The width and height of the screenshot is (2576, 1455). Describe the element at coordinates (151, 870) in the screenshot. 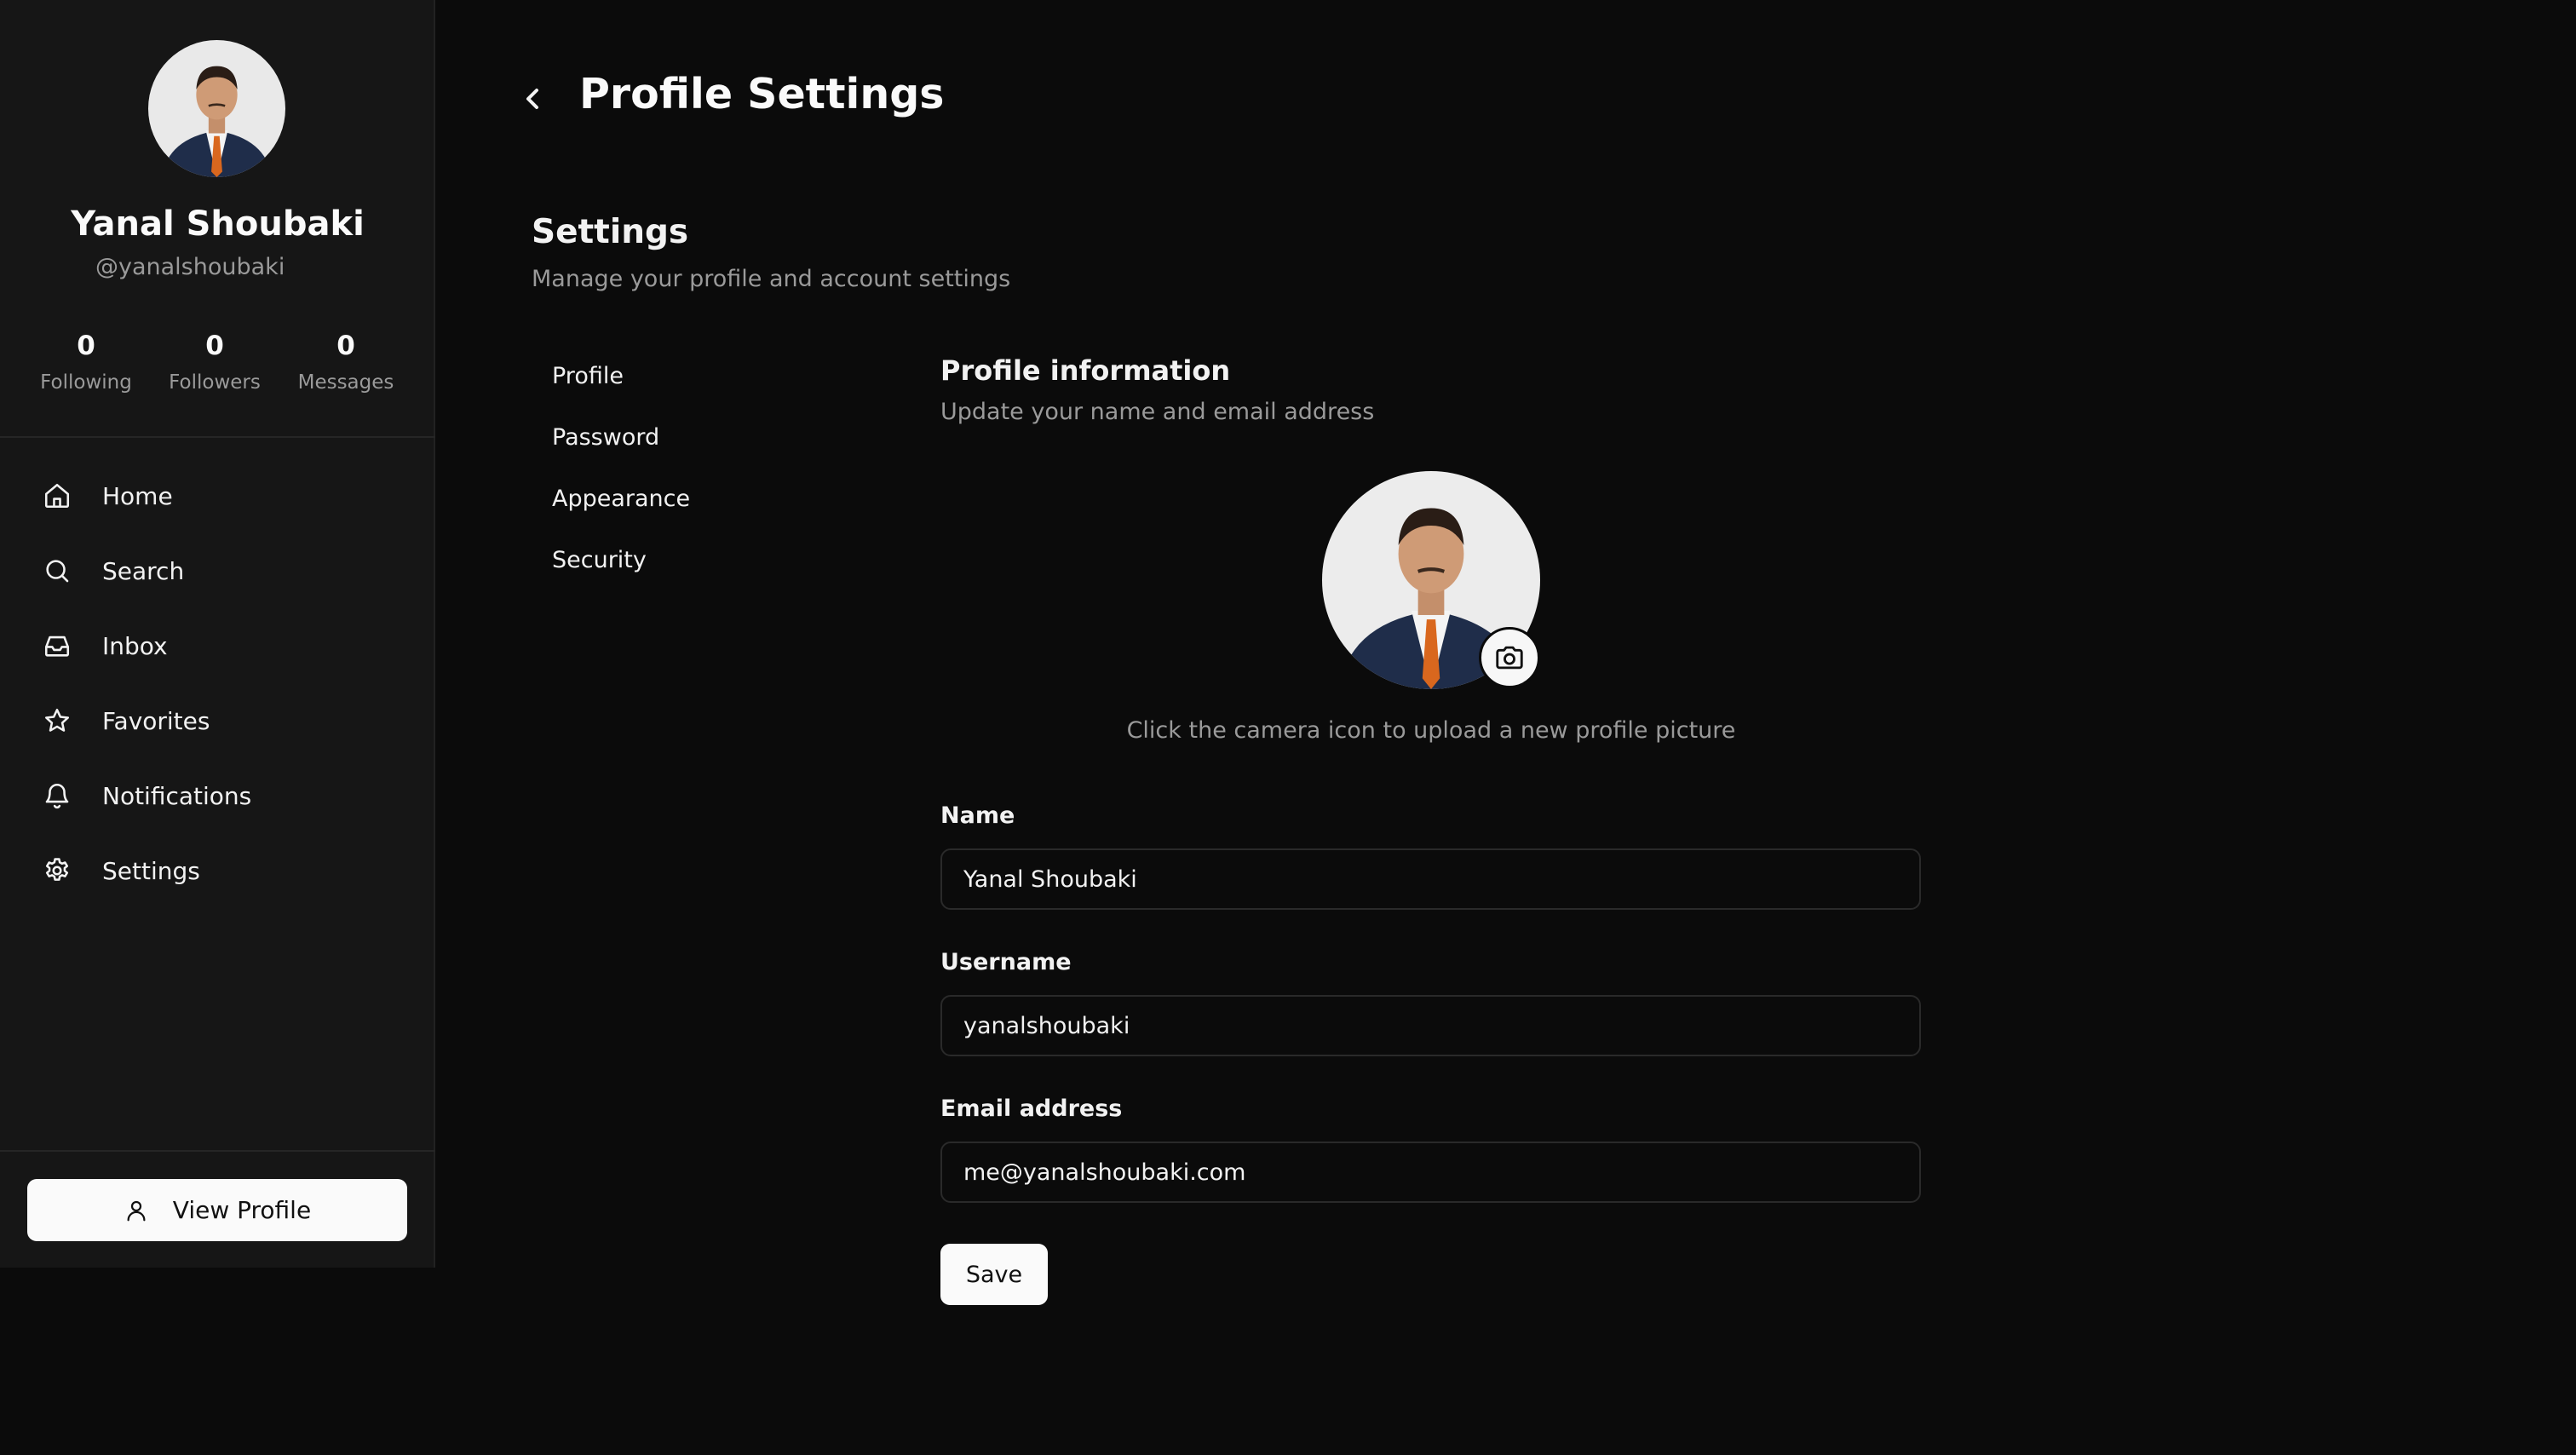

I see `sidebar-item-label: Settings` at that location.